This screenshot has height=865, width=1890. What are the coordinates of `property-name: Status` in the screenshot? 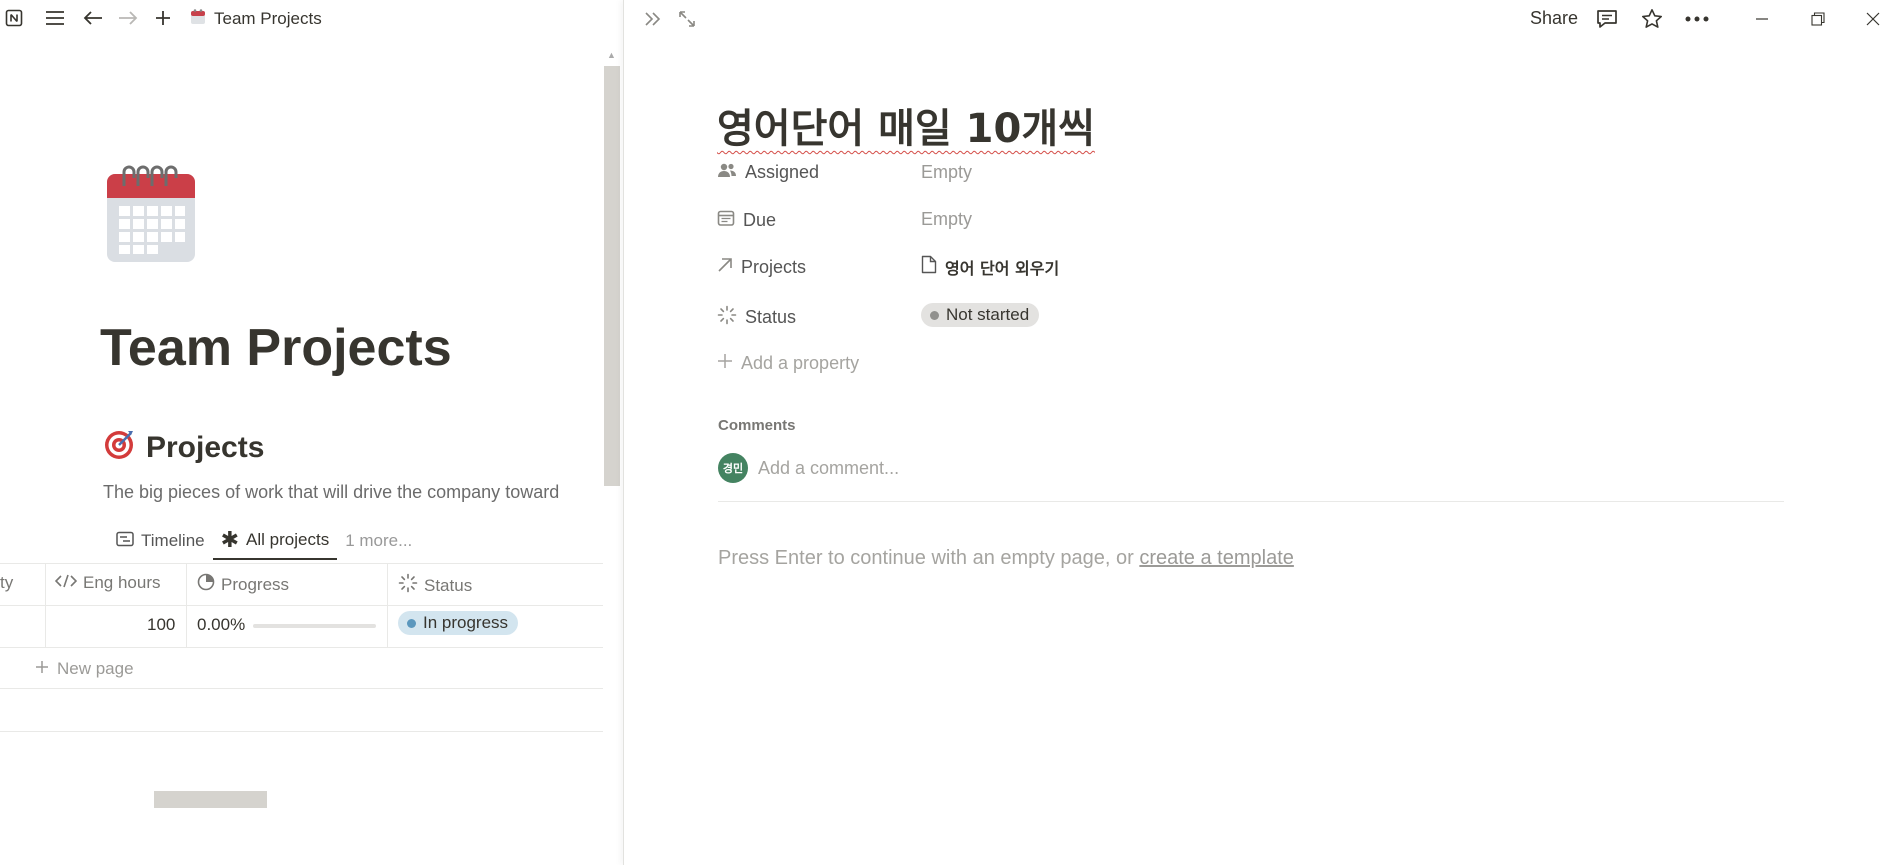 It's located at (756, 317).